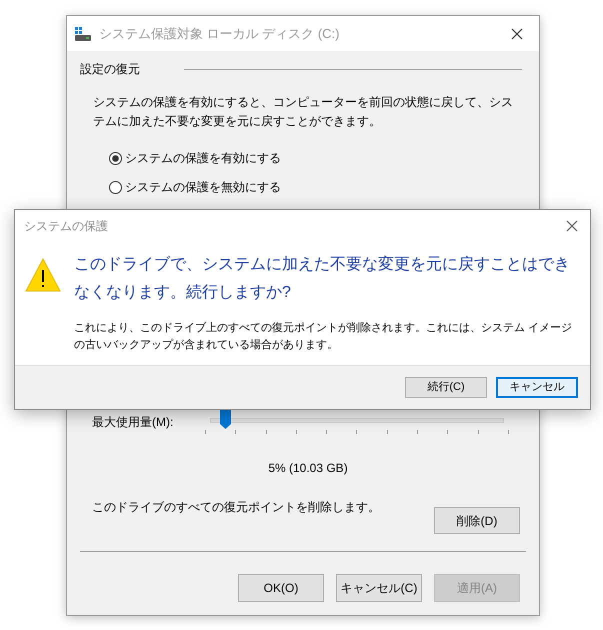 The height and width of the screenshot is (630, 603). I want to click on dialog-message: これにより、このドライブ上のすべての復元ポイントが削除されます。これには、システム イメージの古いバックアップが含まれている場合があります。, so click(324, 336).